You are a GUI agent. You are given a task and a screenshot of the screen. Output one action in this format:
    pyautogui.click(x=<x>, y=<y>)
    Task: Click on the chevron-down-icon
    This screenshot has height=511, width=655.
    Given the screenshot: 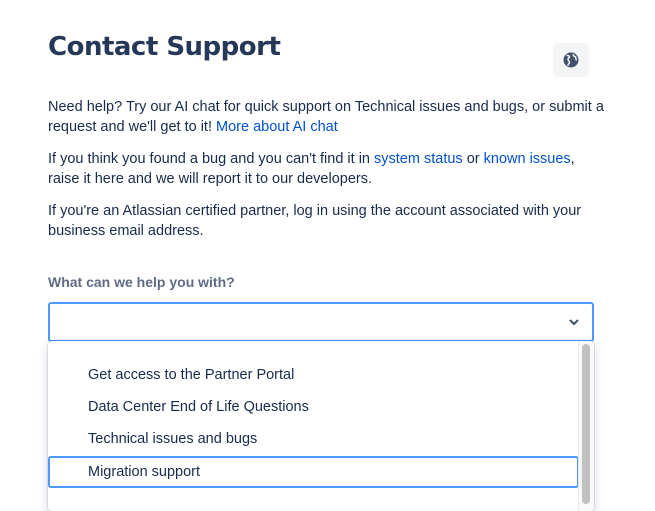 What is the action you would take?
    pyautogui.click(x=574, y=322)
    